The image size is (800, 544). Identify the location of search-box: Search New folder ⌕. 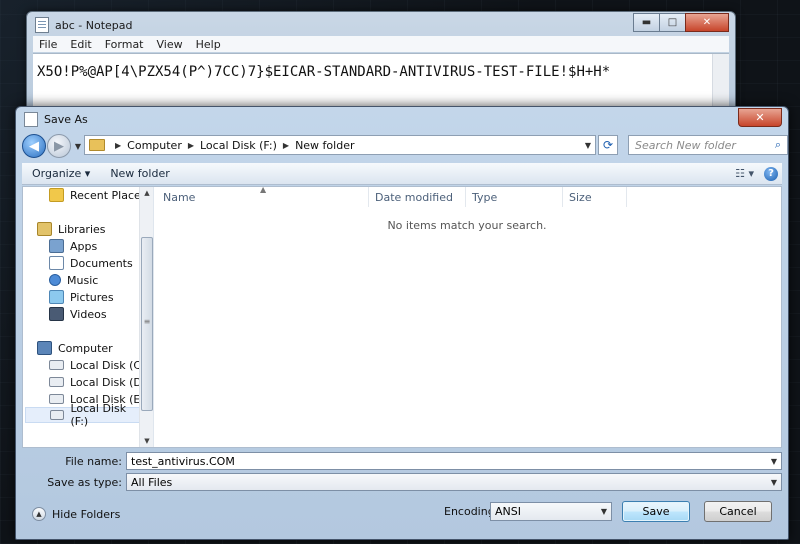
(708, 145).